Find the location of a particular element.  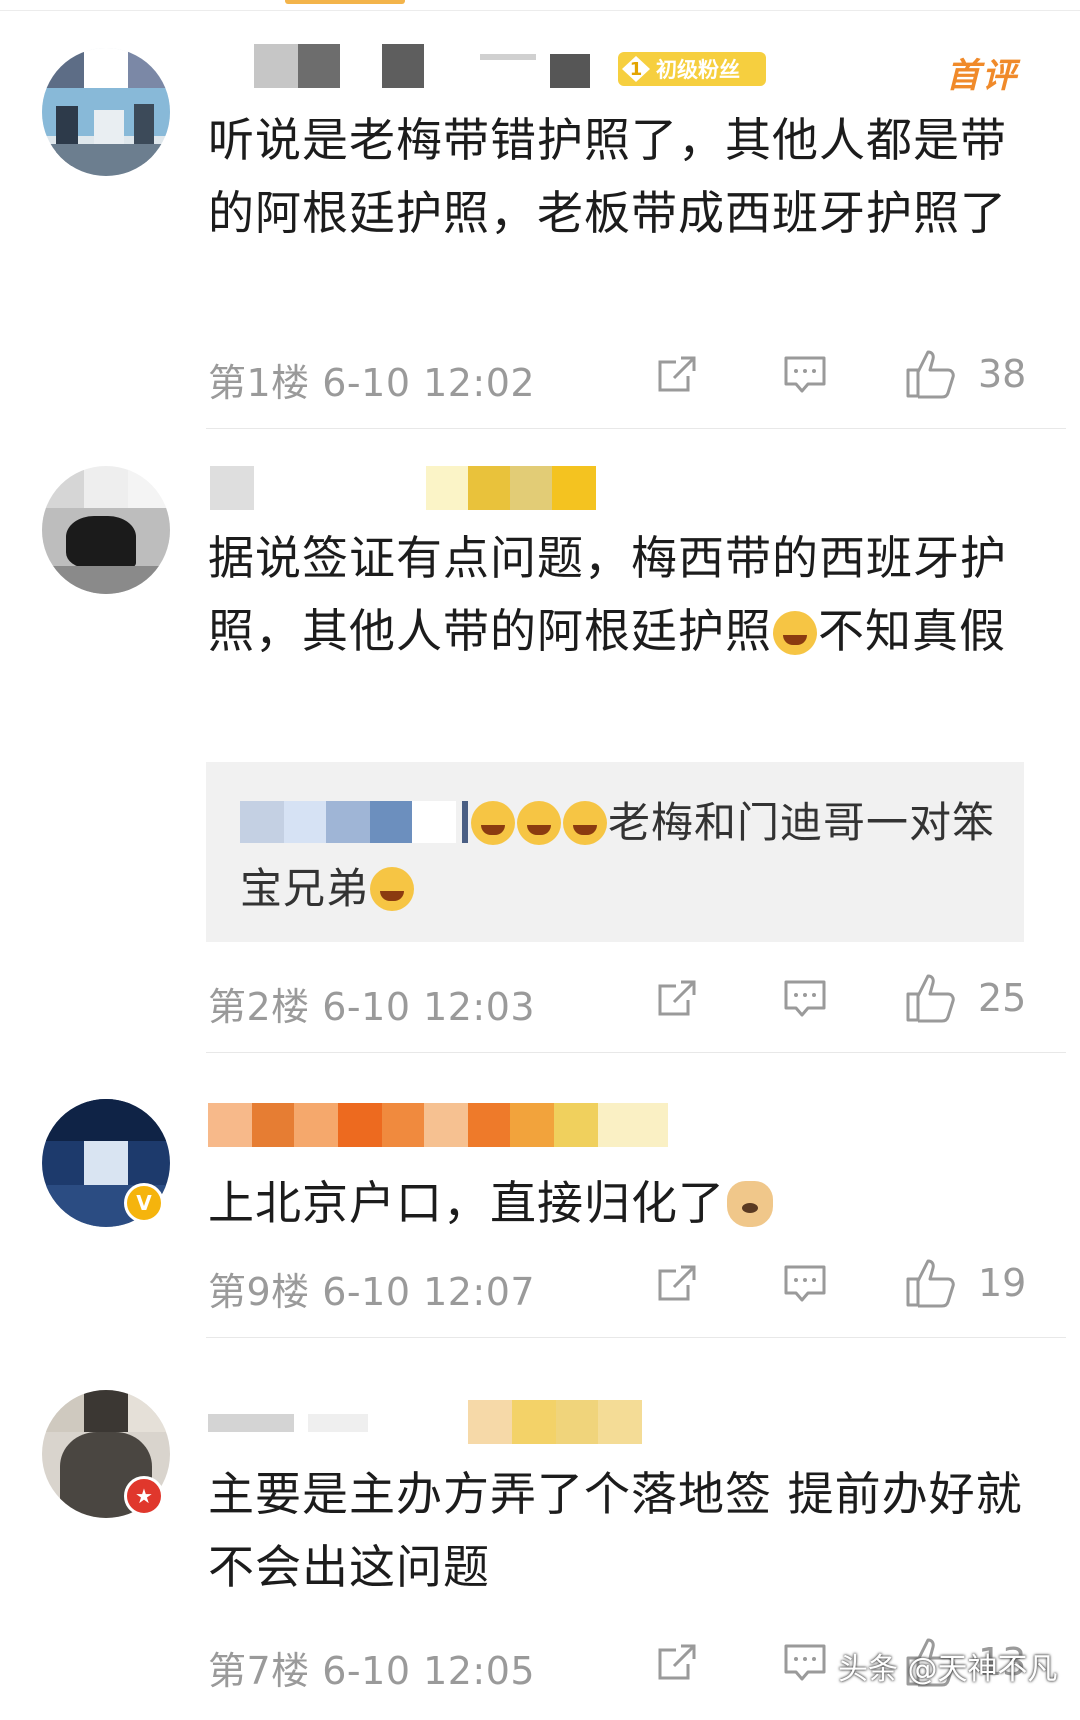

quoted-username-redacted is located at coordinates (355, 822).